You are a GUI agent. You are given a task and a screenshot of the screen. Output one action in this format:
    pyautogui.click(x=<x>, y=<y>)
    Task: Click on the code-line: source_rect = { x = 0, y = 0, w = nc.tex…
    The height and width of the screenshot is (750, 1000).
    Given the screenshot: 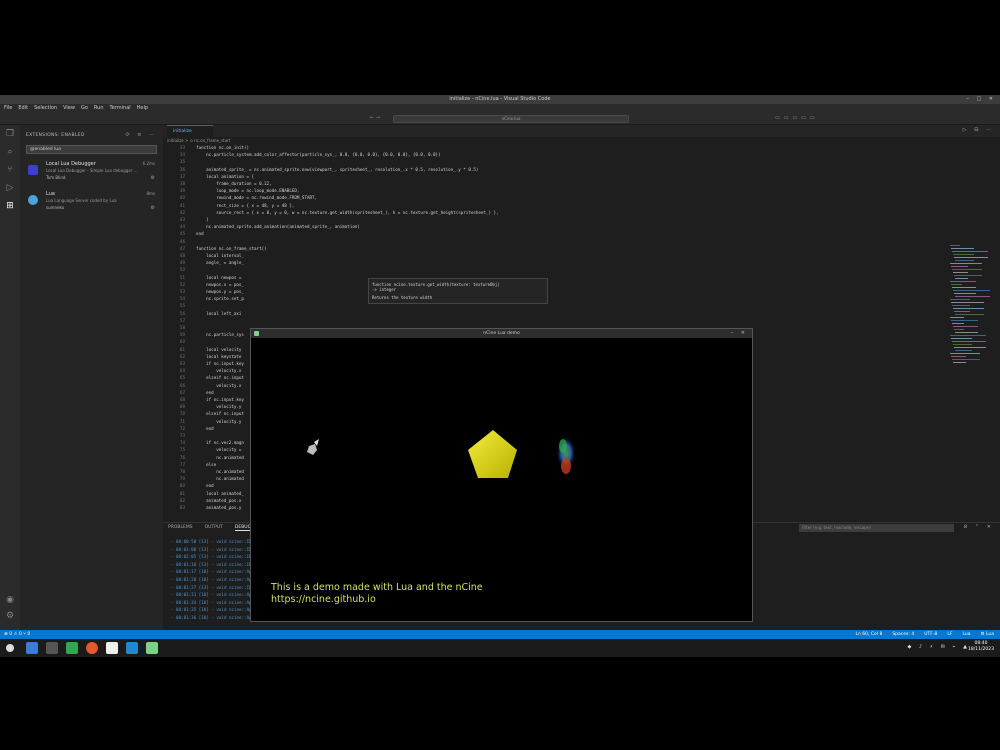 What is the action you would take?
    pyautogui.click(x=344, y=212)
    